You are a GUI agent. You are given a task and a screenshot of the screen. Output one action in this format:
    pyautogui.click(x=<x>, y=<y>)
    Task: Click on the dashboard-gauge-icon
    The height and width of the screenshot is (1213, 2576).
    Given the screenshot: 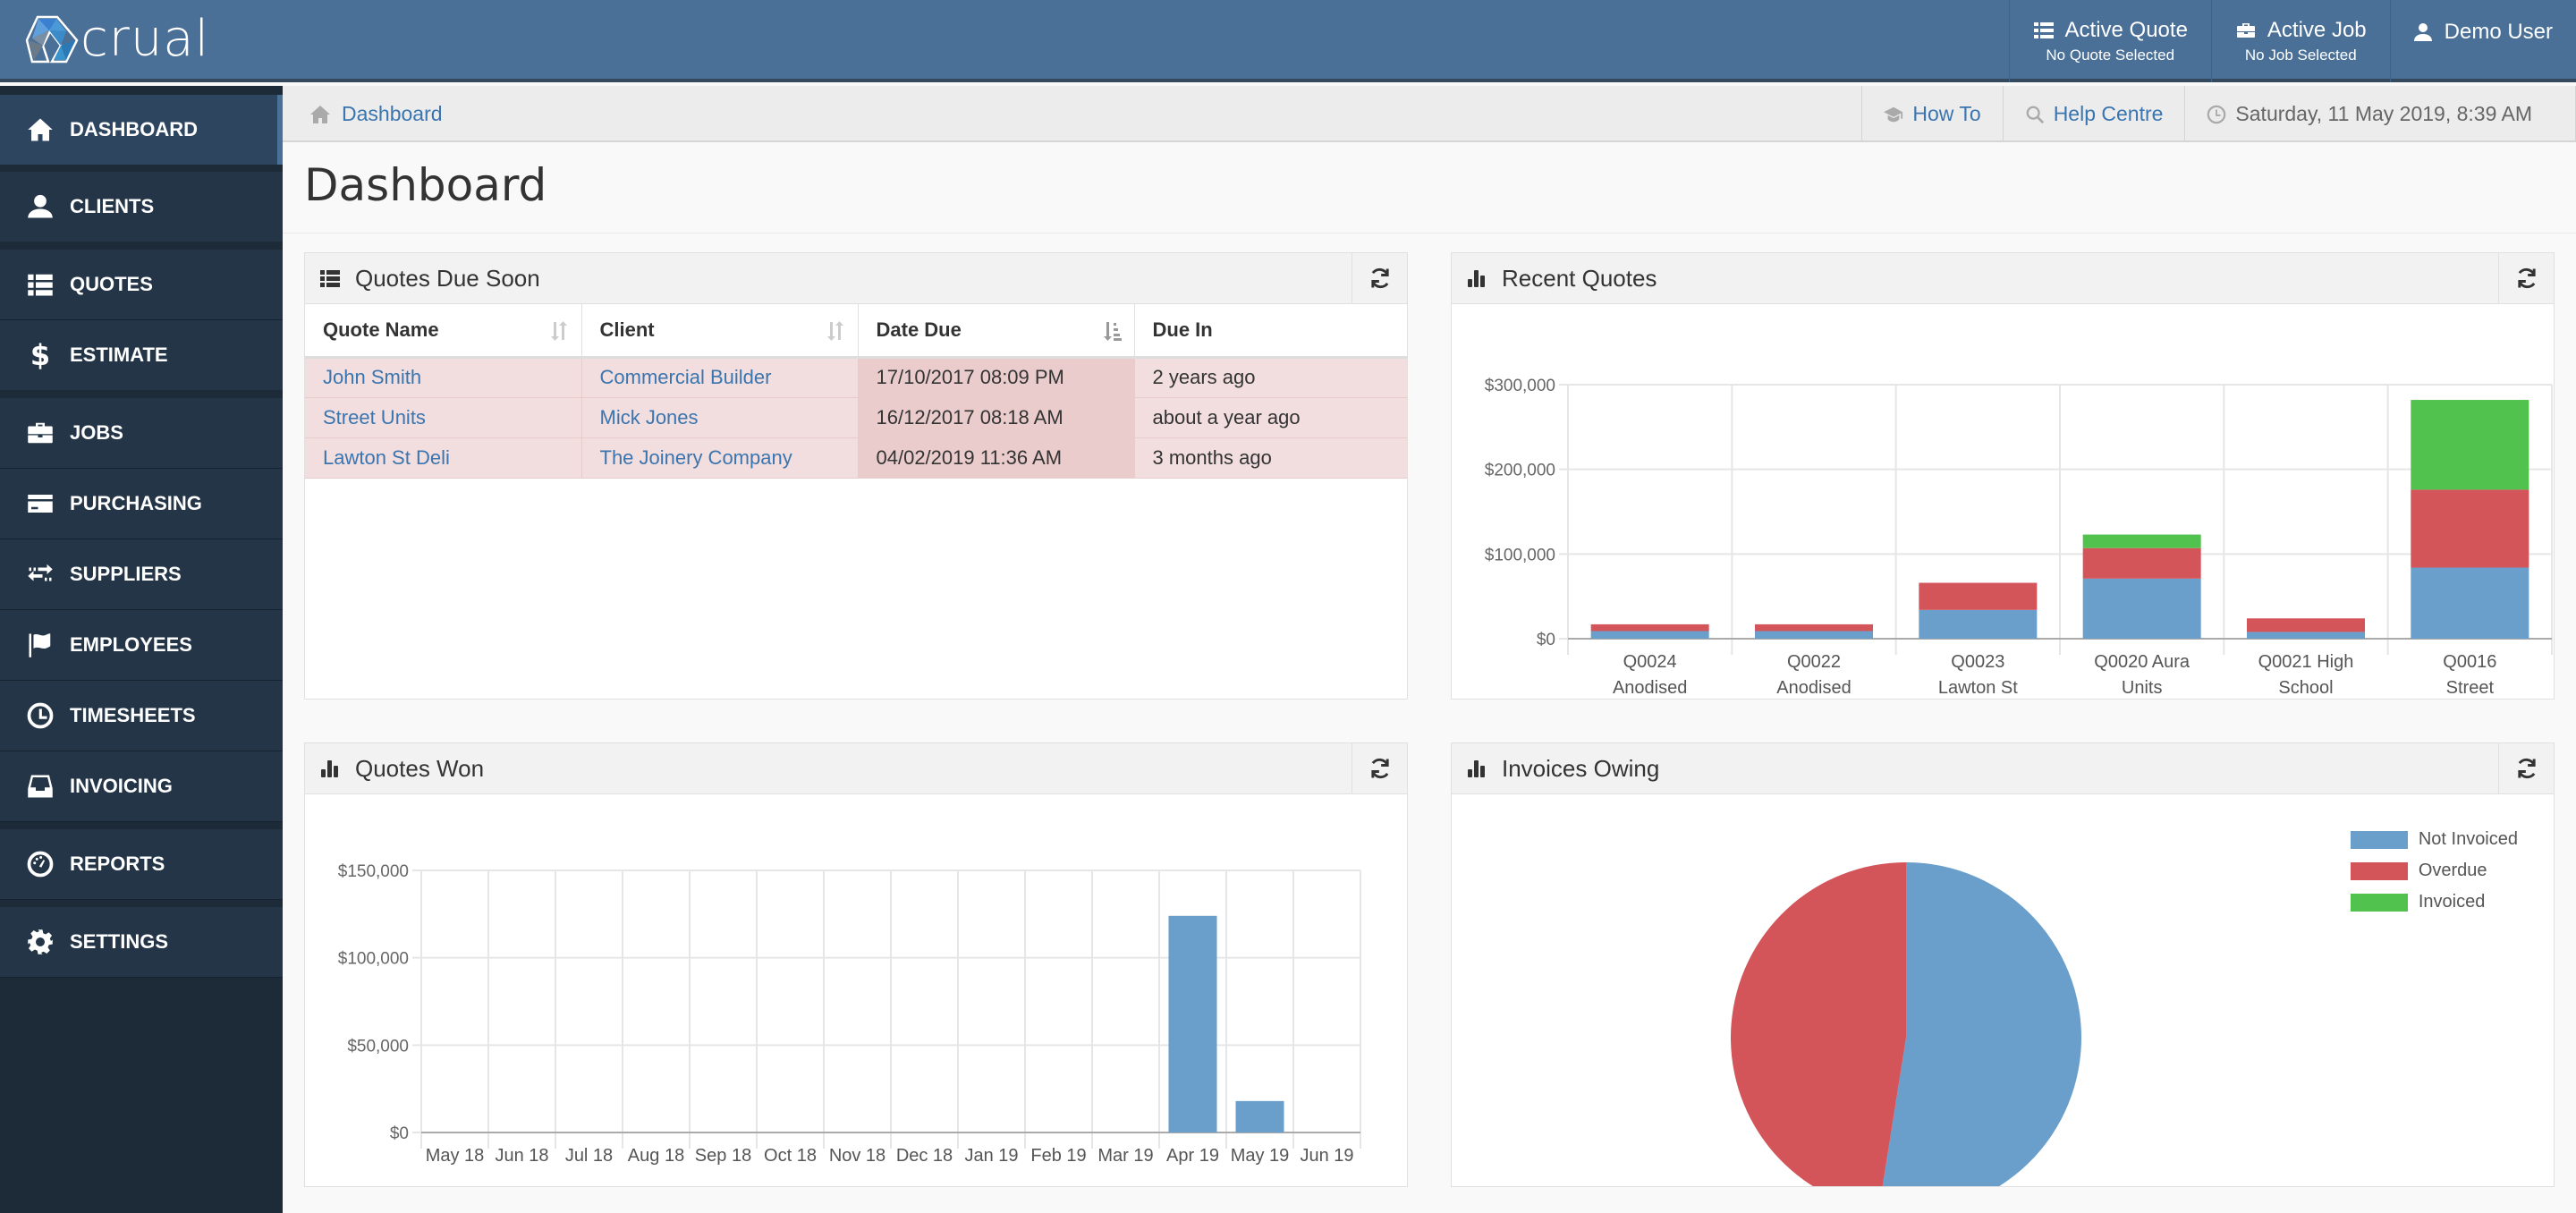 What is the action you would take?
    pyautogui.click(x=40, y=864)
    